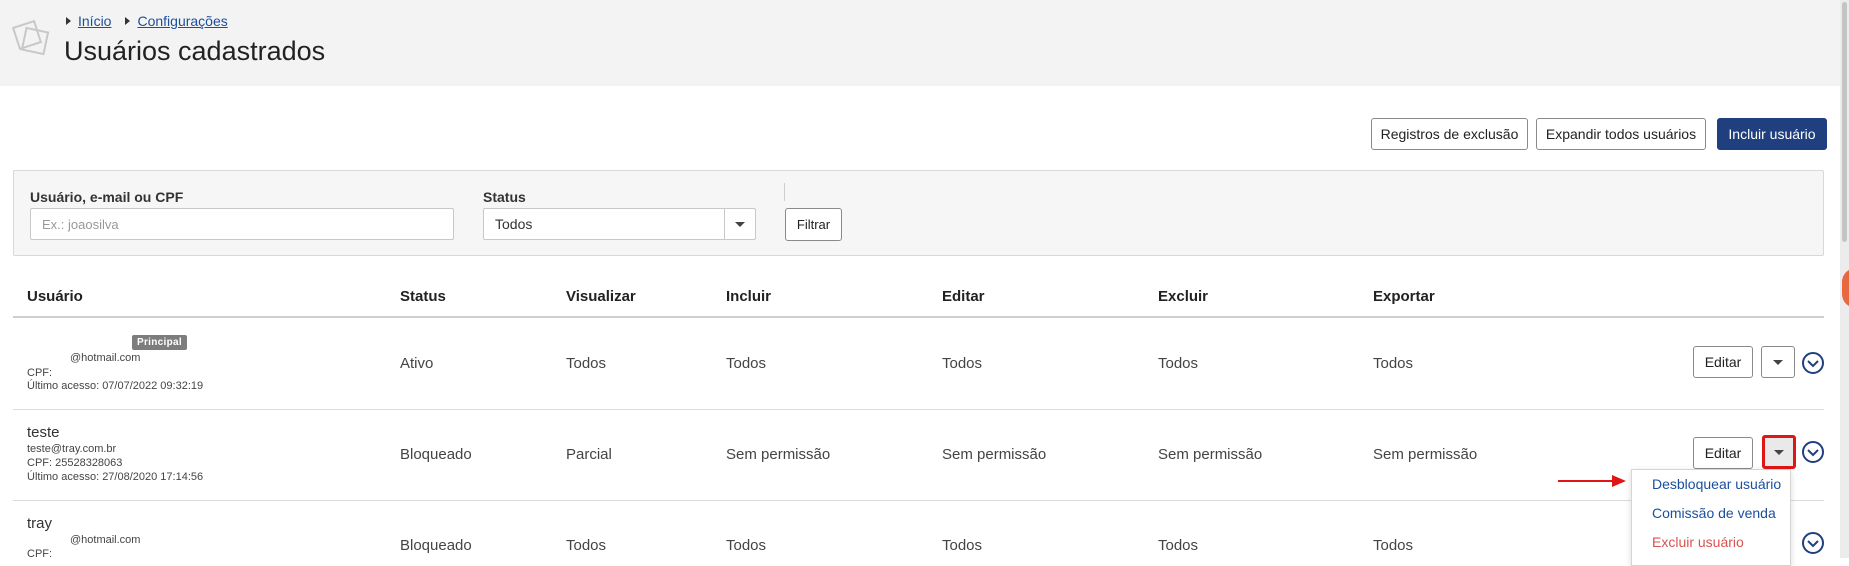  I want to click on cell-delete: Sem permissão, so click(1210, 454).